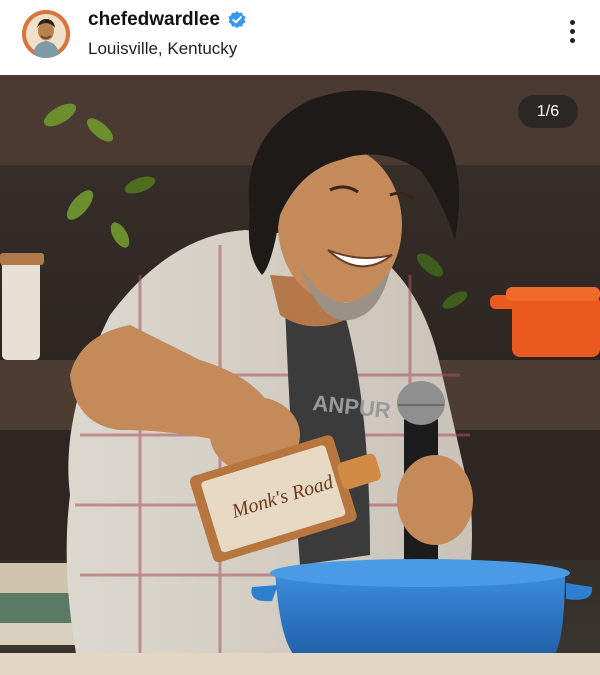  What do you see at coordinates (300, 664) in the screenshot?
I see `table-surface` at bounding box center [300, 664].